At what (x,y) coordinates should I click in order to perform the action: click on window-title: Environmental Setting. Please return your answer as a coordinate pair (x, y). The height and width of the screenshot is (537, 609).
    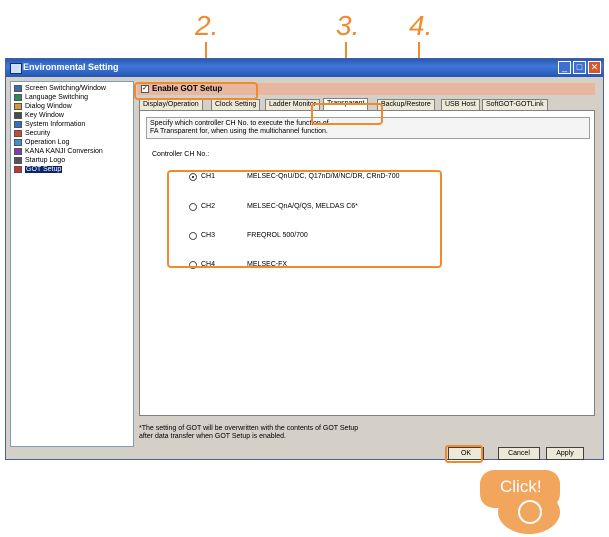
    Looking at the image, I should click on (71, 67).